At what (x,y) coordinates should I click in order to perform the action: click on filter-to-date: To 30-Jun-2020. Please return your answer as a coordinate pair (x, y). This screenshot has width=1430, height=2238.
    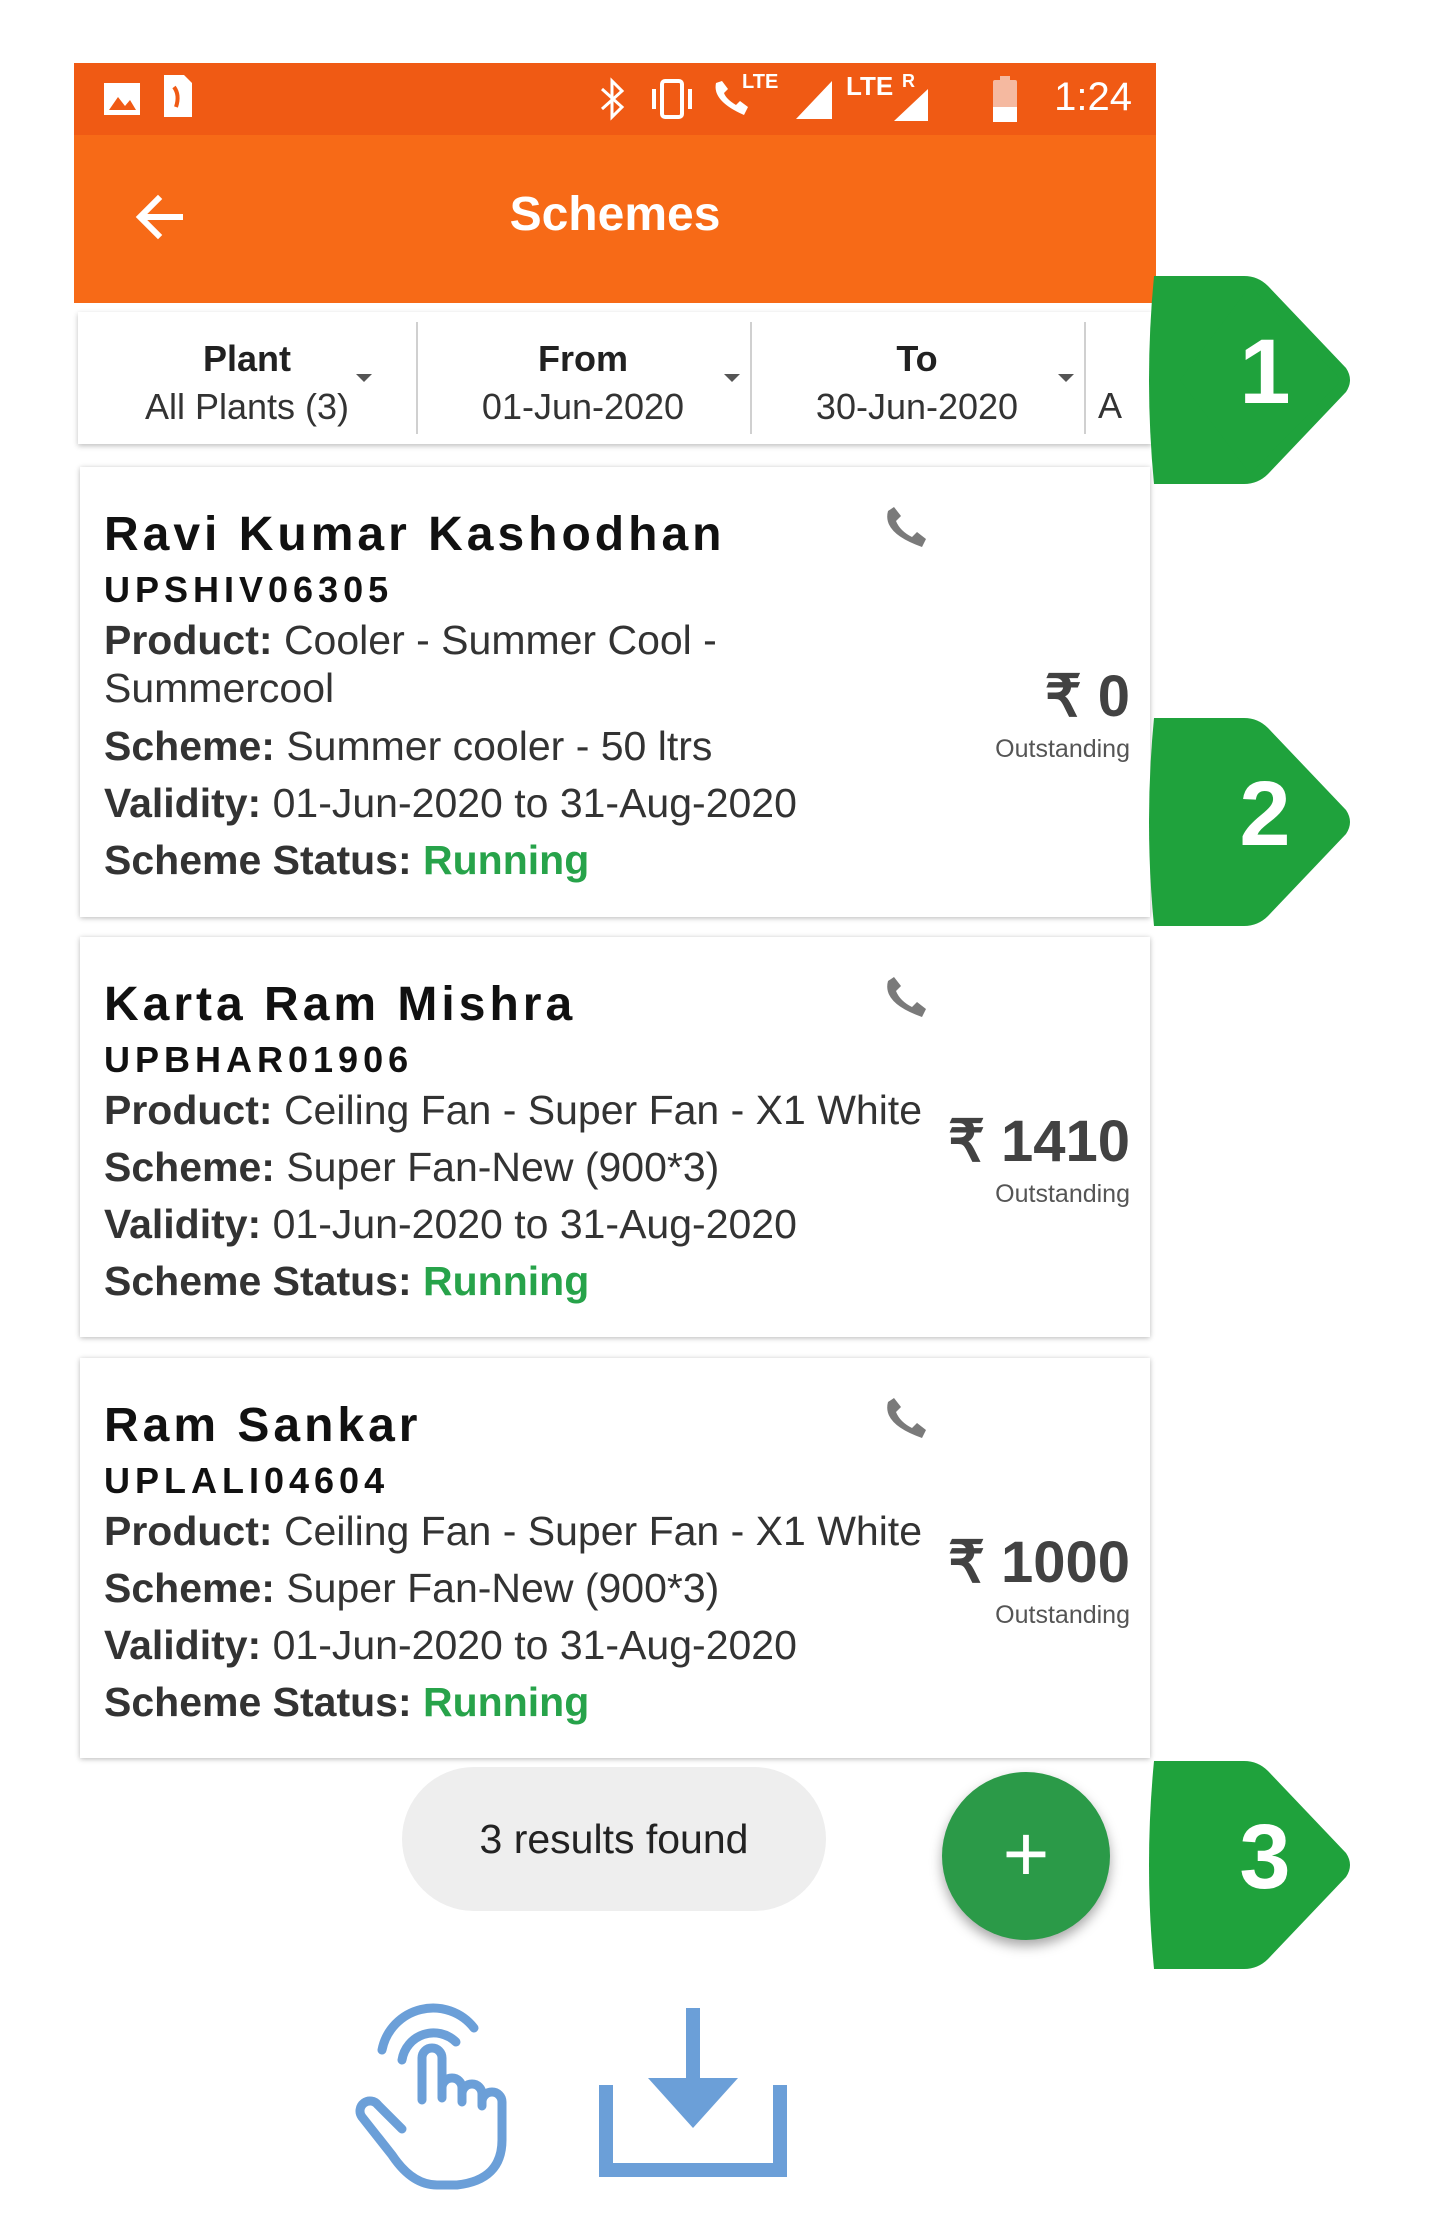
    Looking at the image, I should click on (917, 378).